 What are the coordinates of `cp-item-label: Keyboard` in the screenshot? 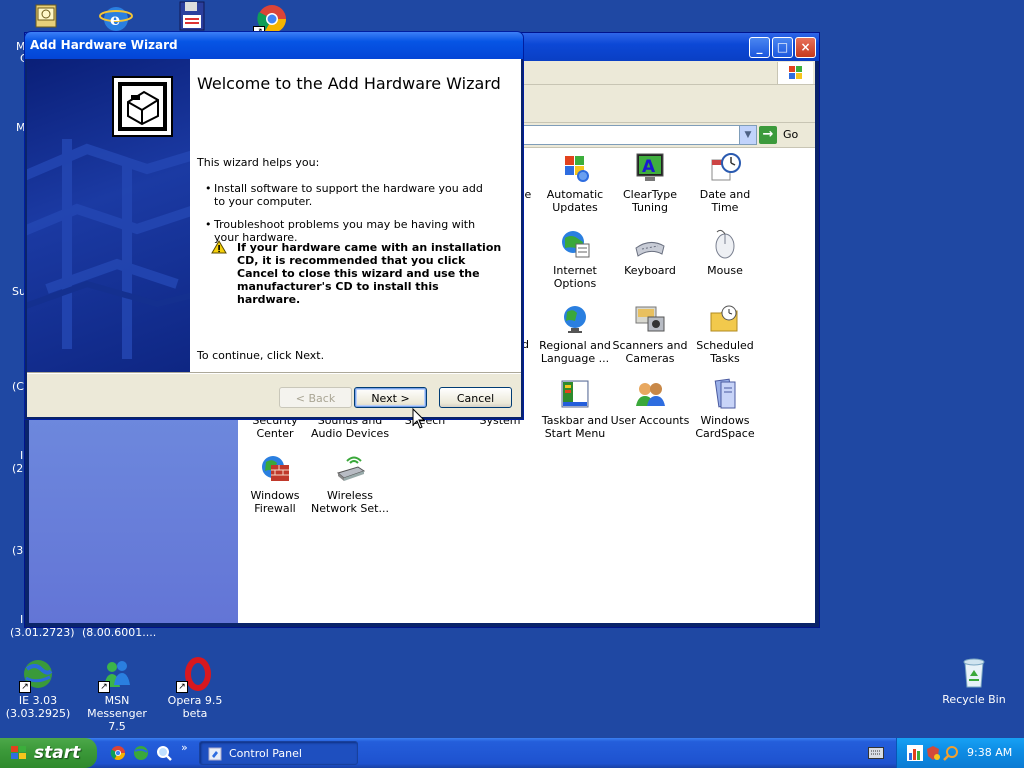 It's located at (650, 270).